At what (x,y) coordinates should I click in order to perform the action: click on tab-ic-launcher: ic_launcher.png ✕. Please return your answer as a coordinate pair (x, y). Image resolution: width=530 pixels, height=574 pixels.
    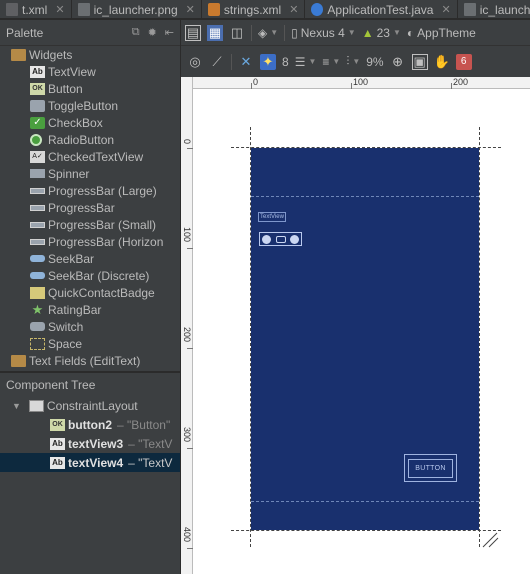
    Looking at the image, I should click on (137, 9).